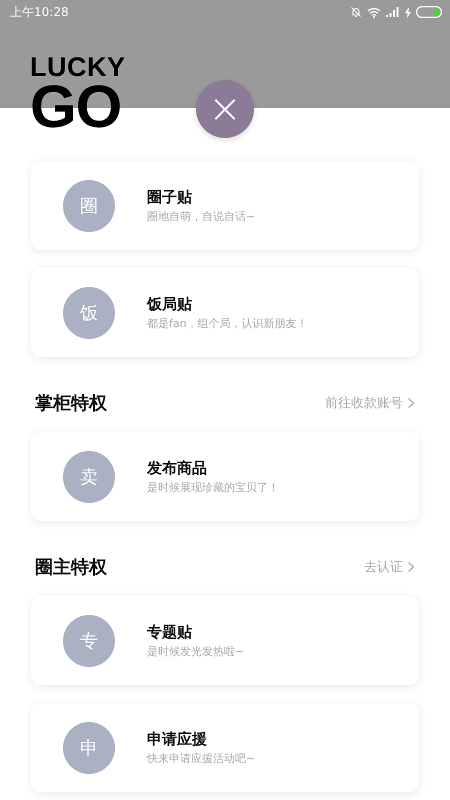 The height and width of the screenshot is (800, 450). Describe the element at coordinates (78, 95) in the screenshot. I see `logo: LUCKY GO` at that location.